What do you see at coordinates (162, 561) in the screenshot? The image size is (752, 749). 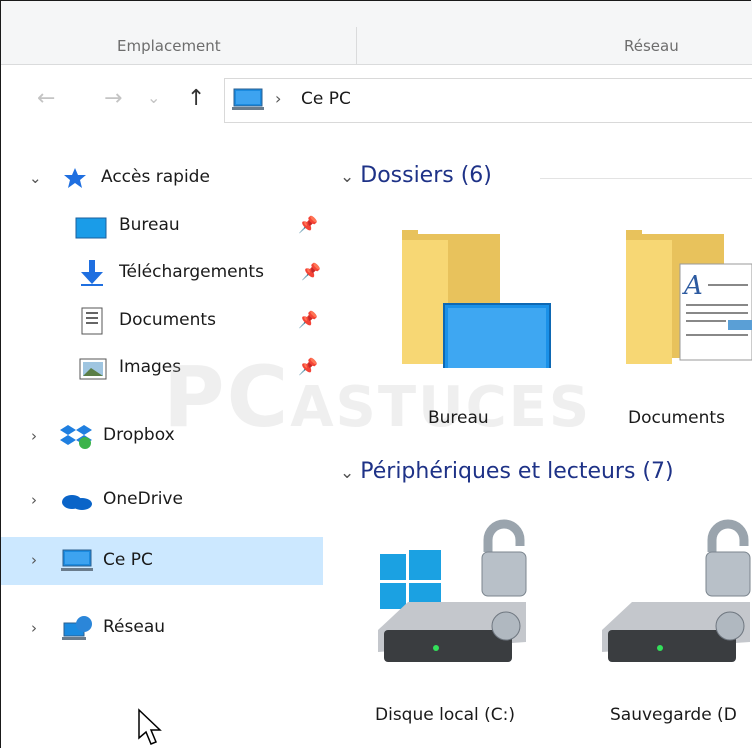 I see `sidebar-item-ce-pc: › Ce PC` at bounding box center [162, 561].